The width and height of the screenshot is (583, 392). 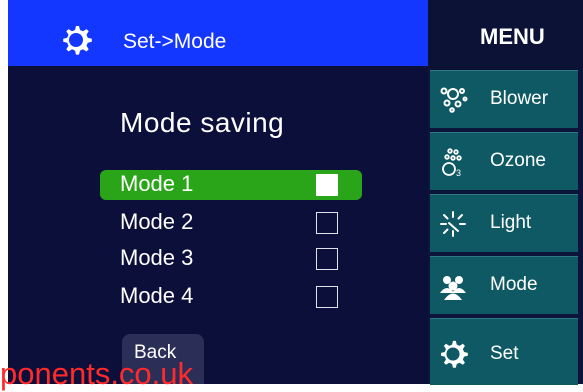 What do you see at coordinates (202, 122) in the screenshot?
I see `mode-saving-heading: Mode saving` at bounding box center [202, 122].